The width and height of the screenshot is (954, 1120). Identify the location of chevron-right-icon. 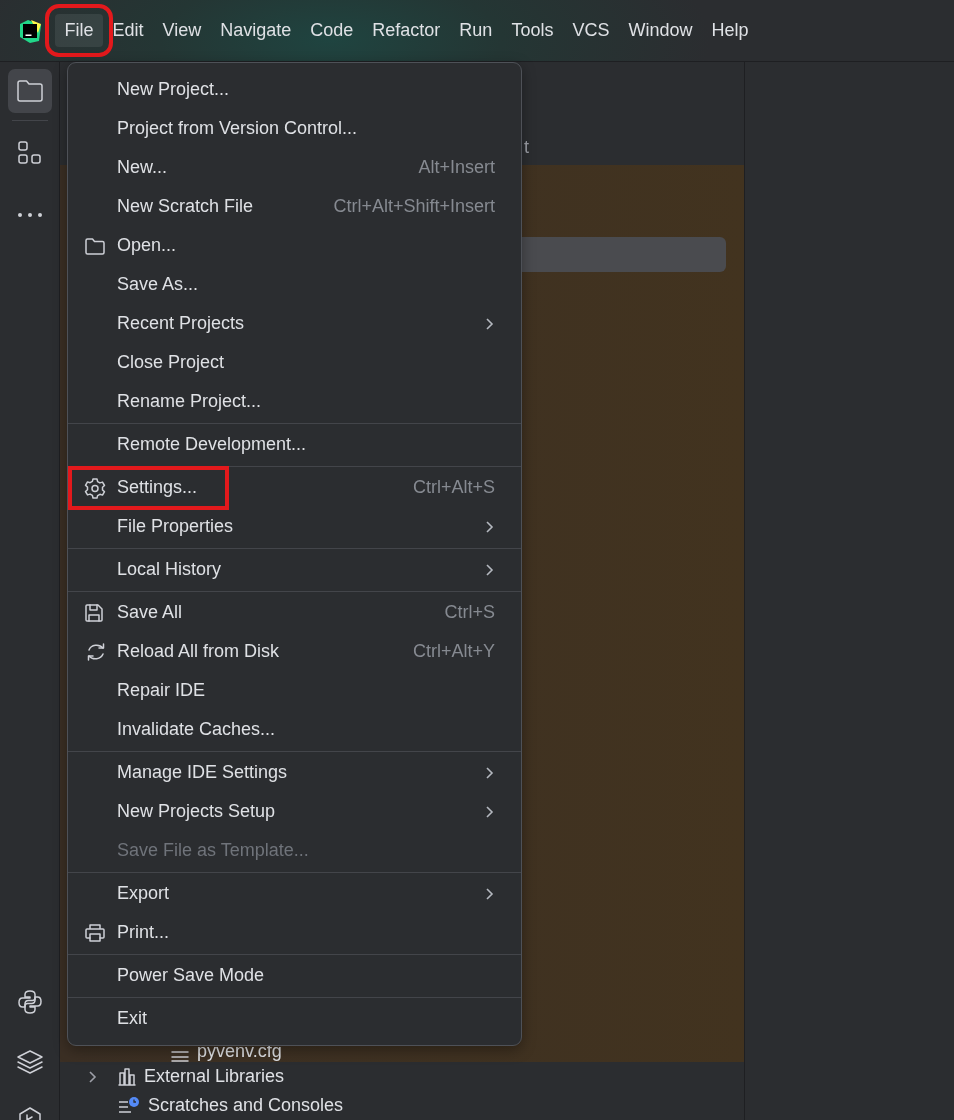
(93, 1076).